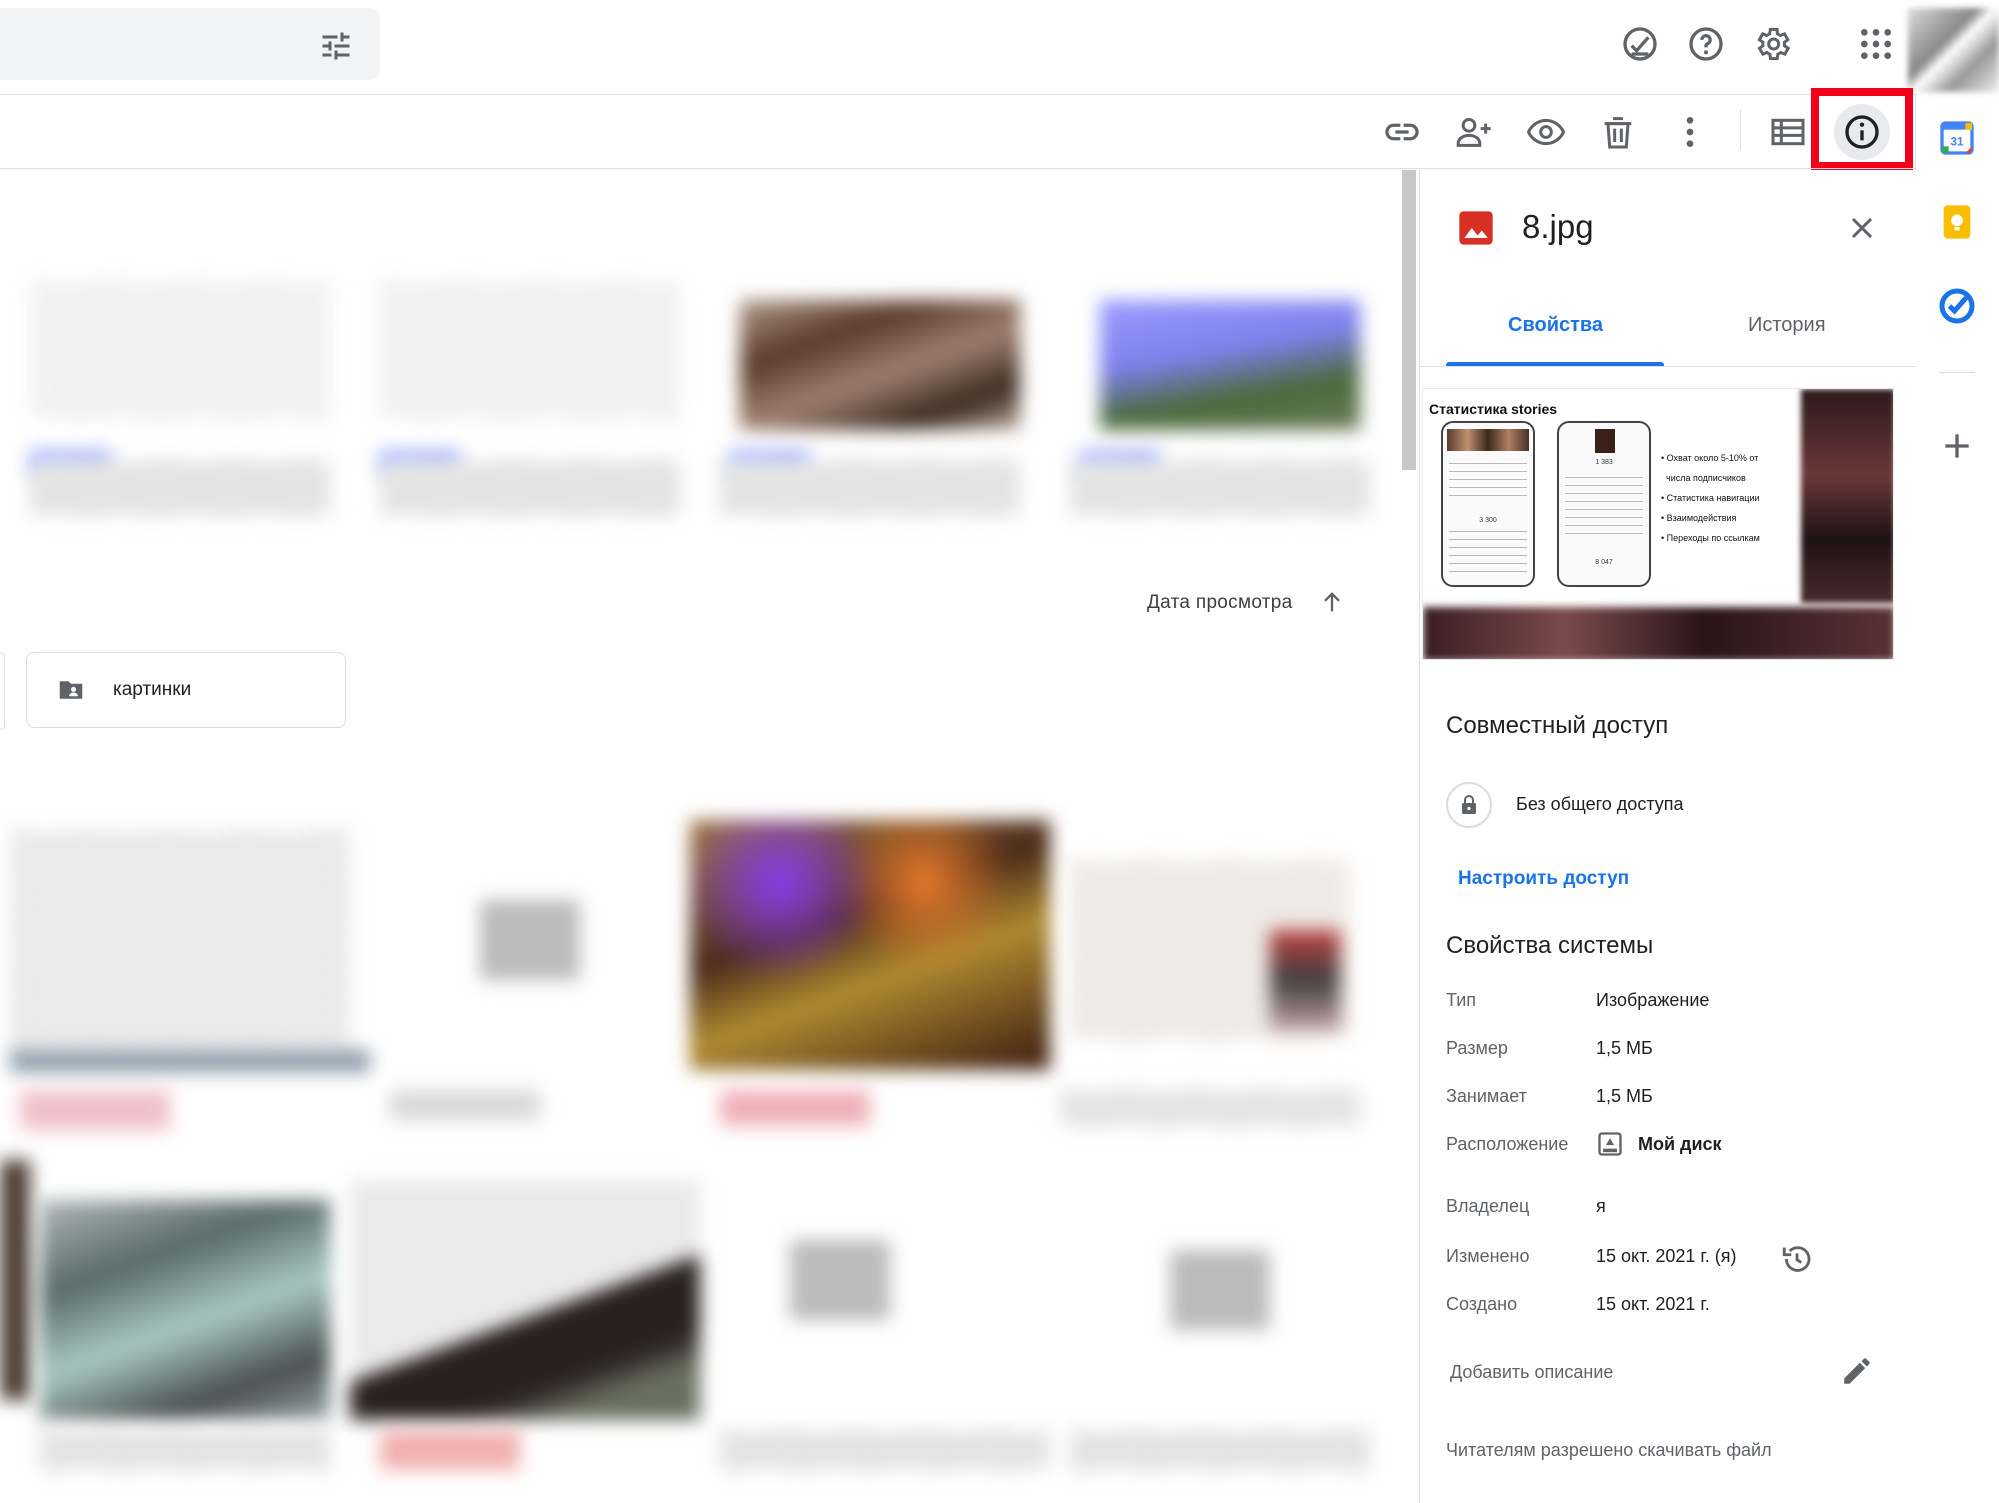  I want to click on prop-label-owner: Владелец, so click(1488, 1206).